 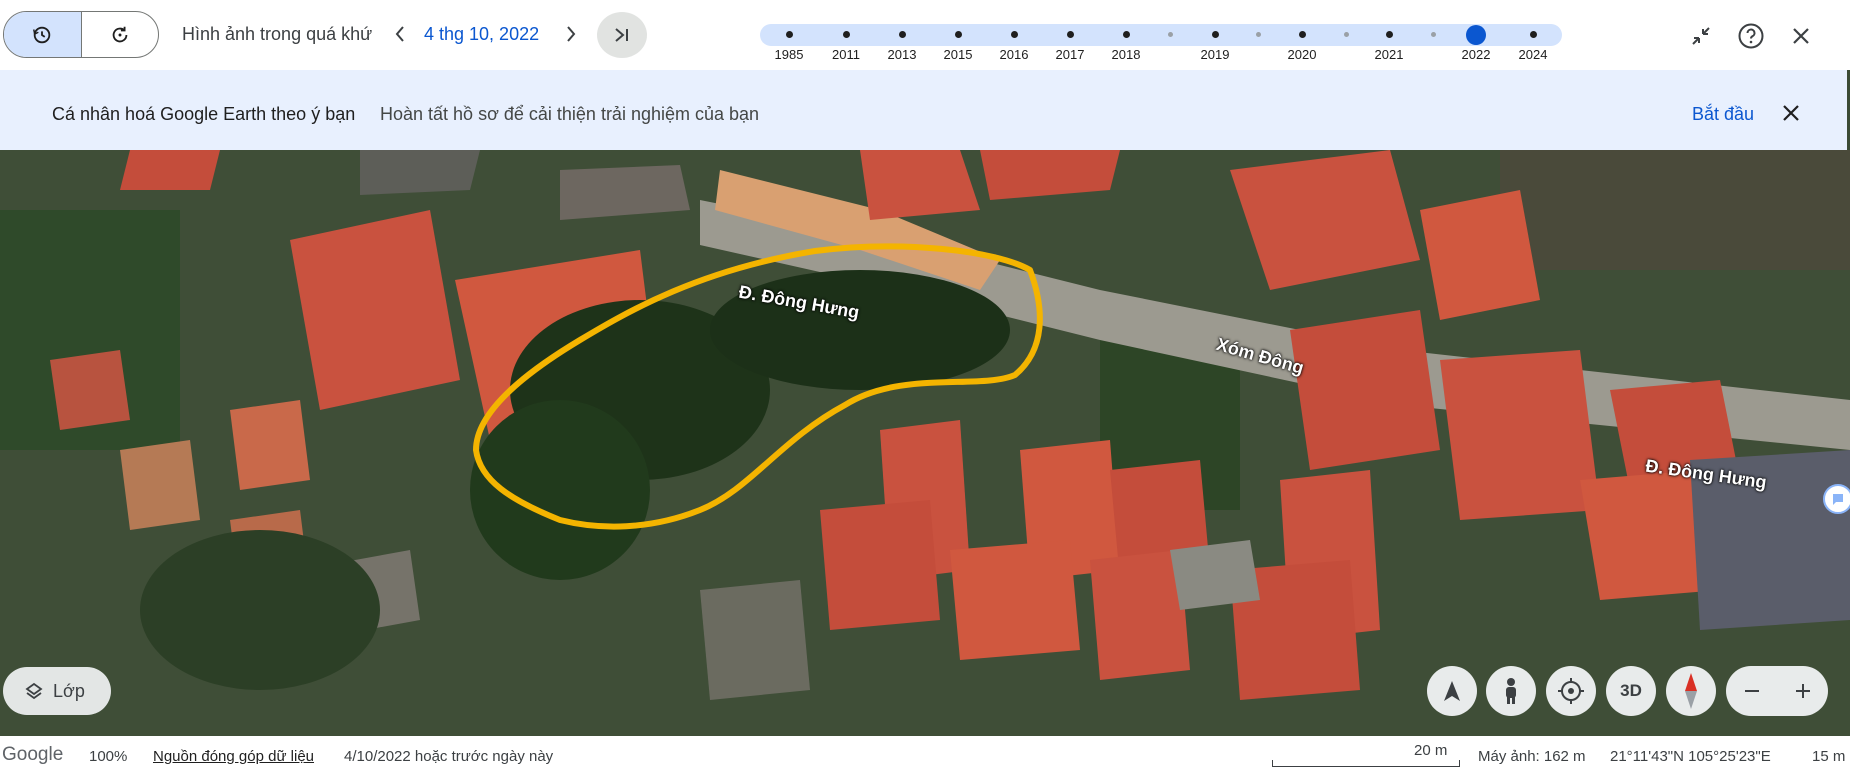 What do you see at coordinates (789, 54) in the screenshot?
I see `timeline-year-label: 1985` at bounding box center [789, 54].